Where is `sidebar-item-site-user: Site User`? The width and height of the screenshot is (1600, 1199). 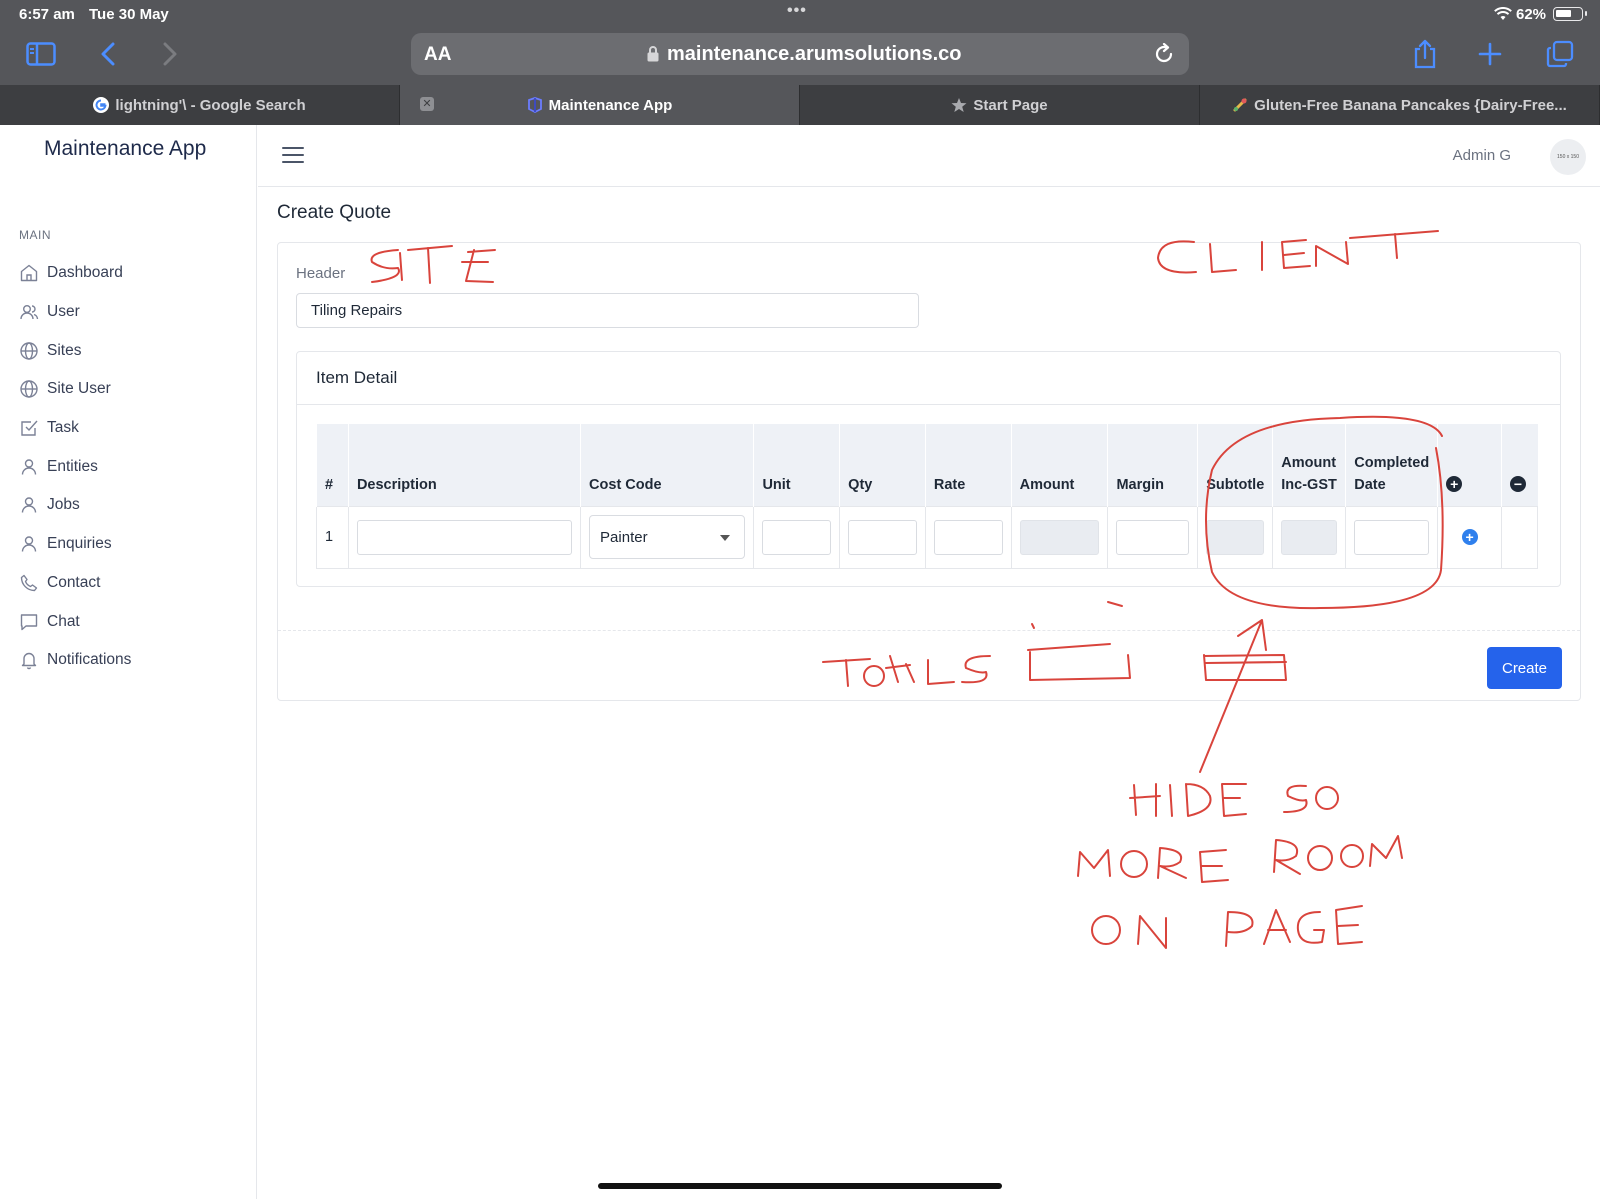 sidebar-item-site-user: Site User is located at coordinates (75, 389).